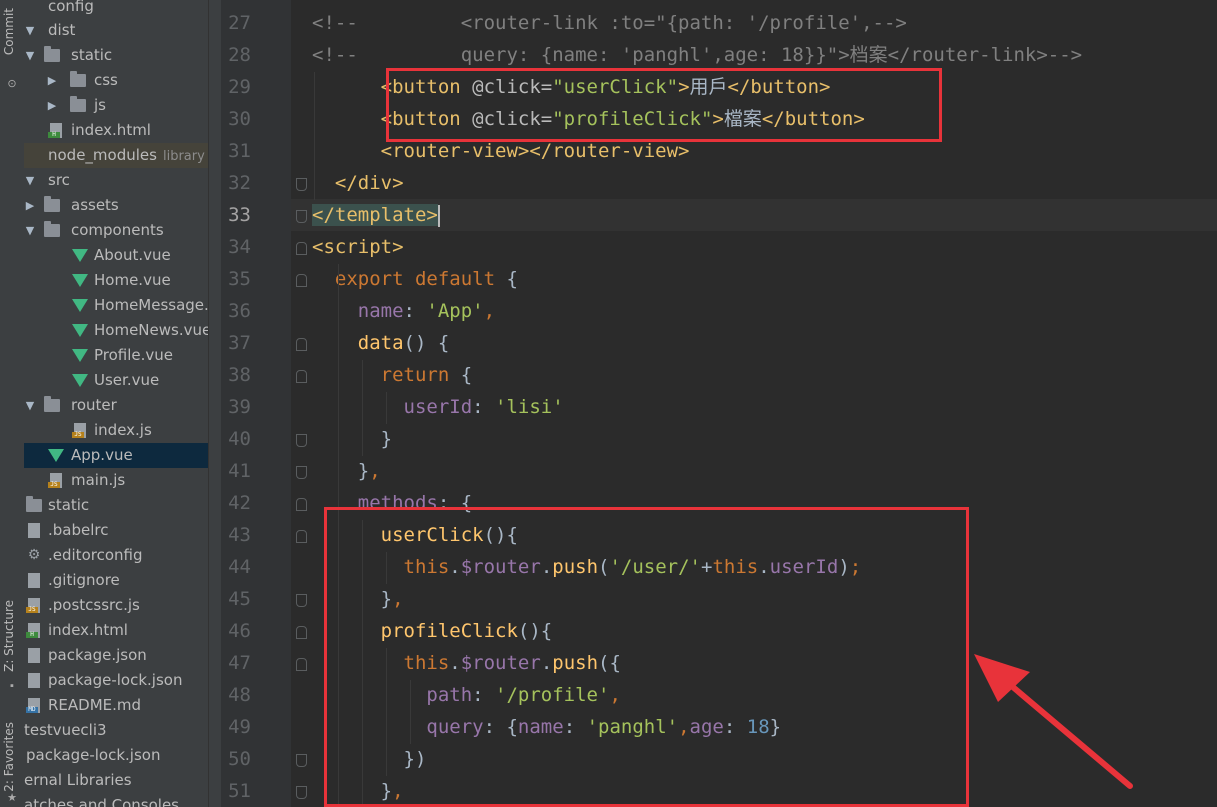  I want to click on folder-icon, so click(52, 54).